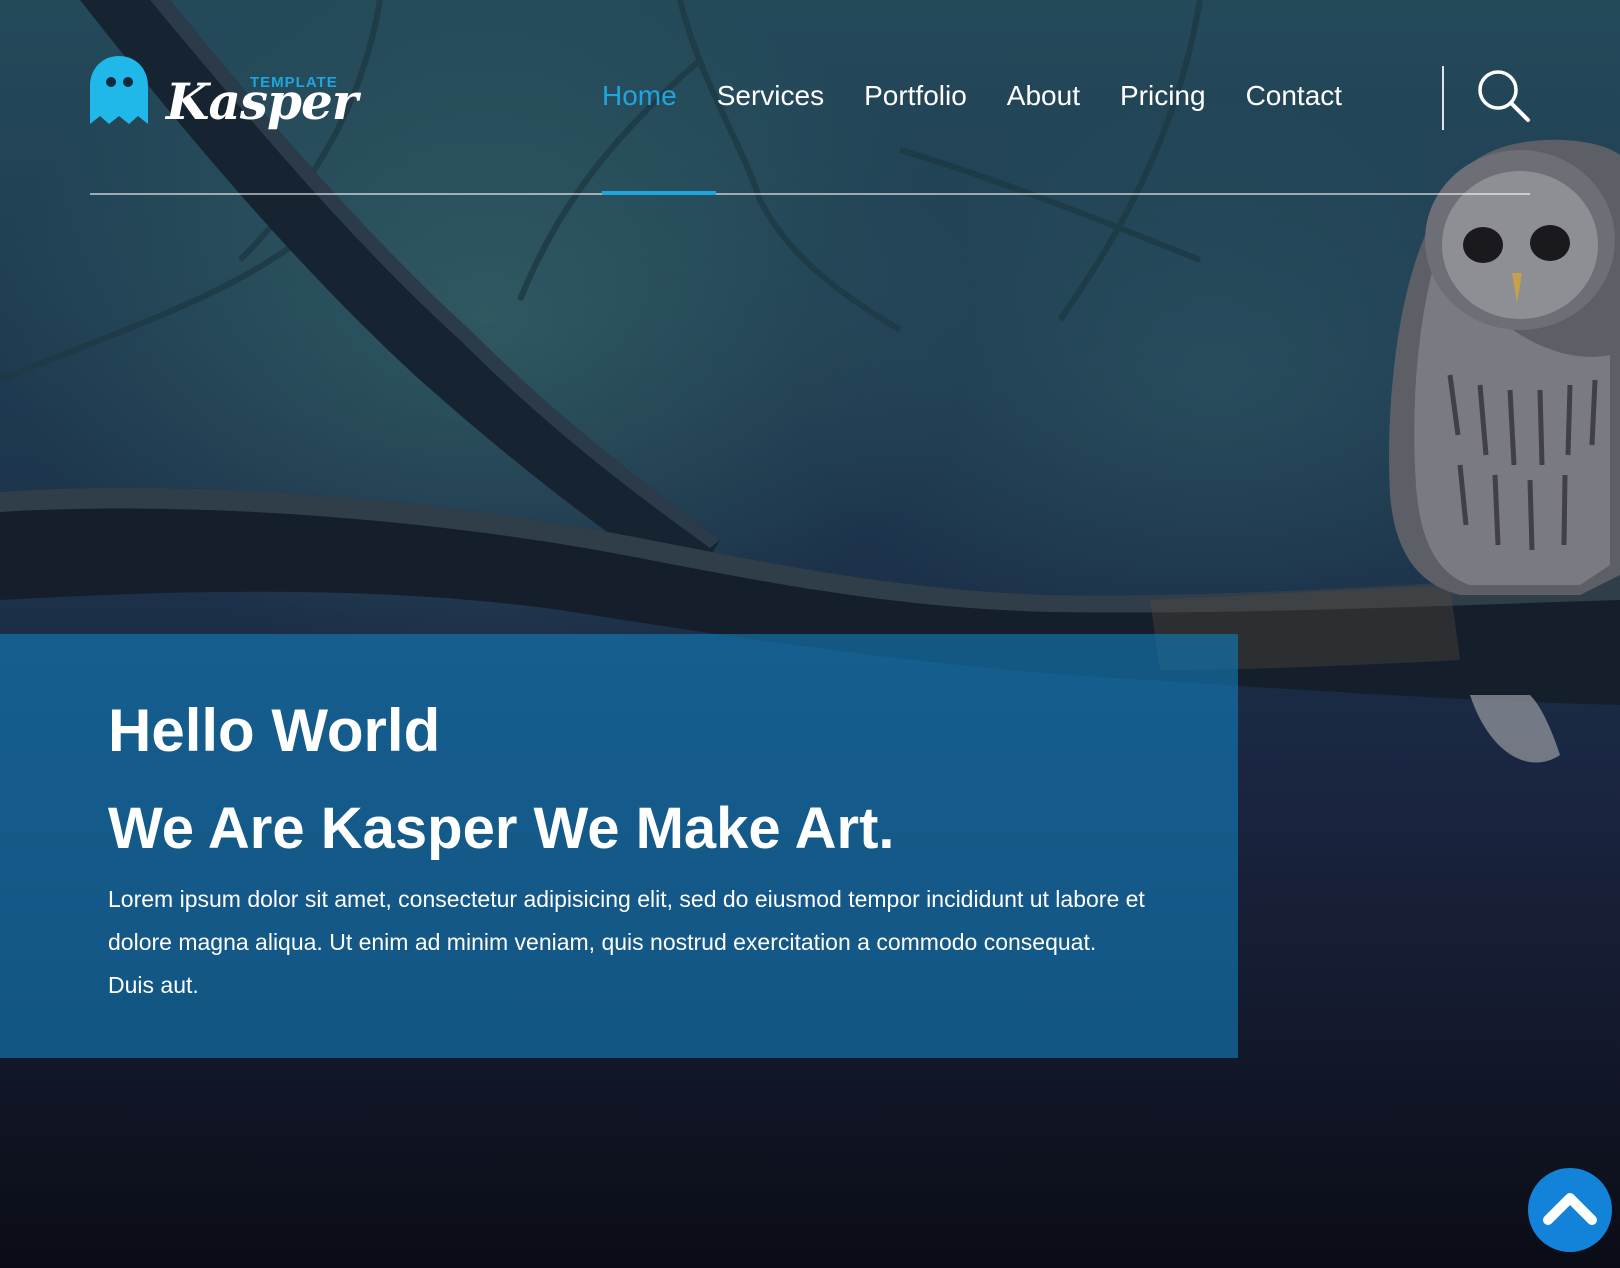 The image size is (1620, 1268). I want to click on nav-link-services: Services, so click(770, 96).